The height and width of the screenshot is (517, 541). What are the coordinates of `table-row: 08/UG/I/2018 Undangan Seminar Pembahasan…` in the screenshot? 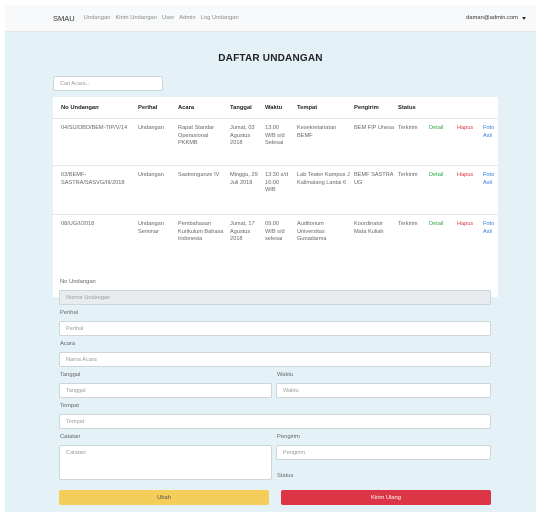 It's located at (275, 240).